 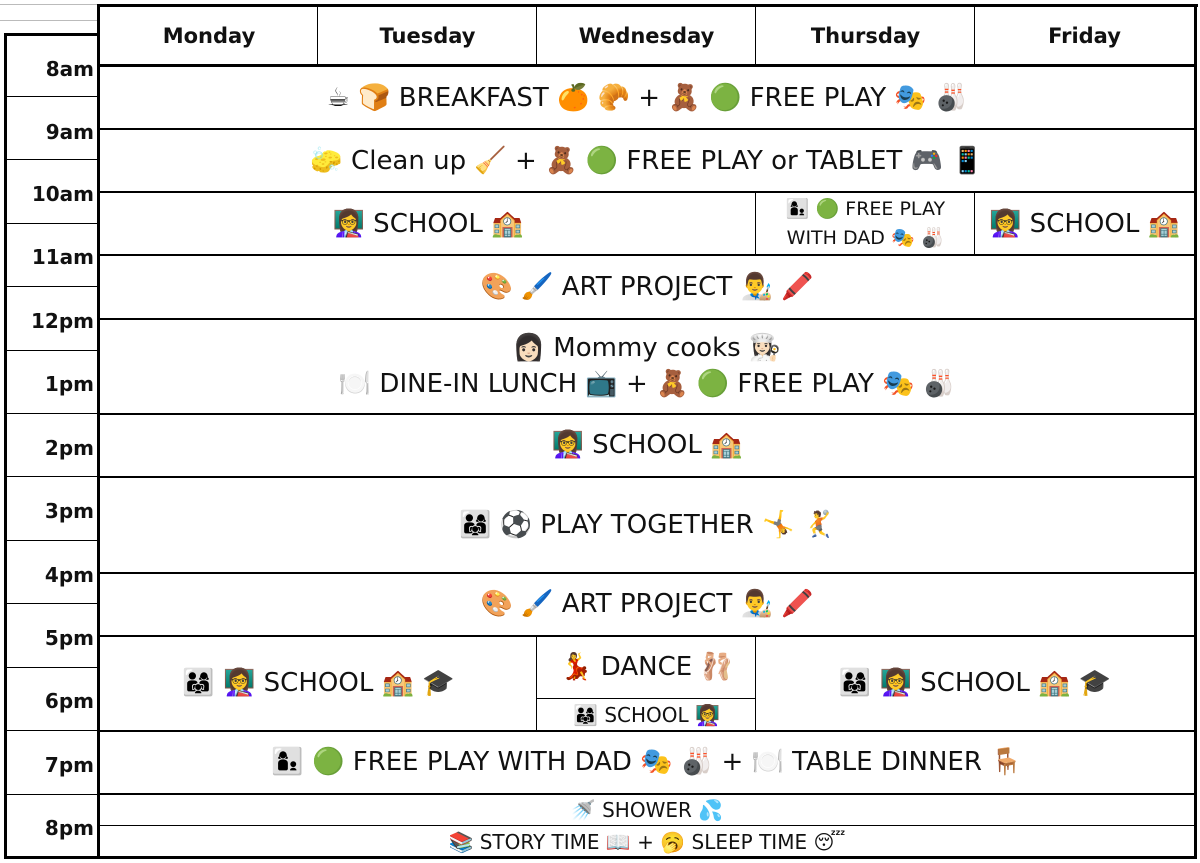 I want to click on dine-in-lunch-label: 🍽️ DINE-IN LUNCH 📺 + 🧸 🟢 FREE PLAY 🎭 🎳, so click(x=647, y=384).